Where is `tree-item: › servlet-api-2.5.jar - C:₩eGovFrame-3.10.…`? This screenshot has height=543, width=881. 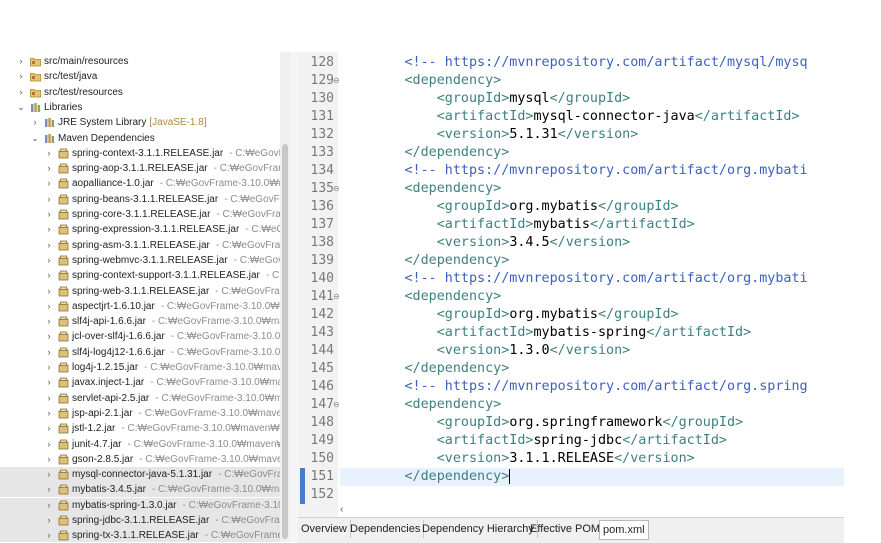 tree-item: › servlet-api-2.5.jar - C:₩eGovFrame-3.10.… is located at coordinates (144, 398).